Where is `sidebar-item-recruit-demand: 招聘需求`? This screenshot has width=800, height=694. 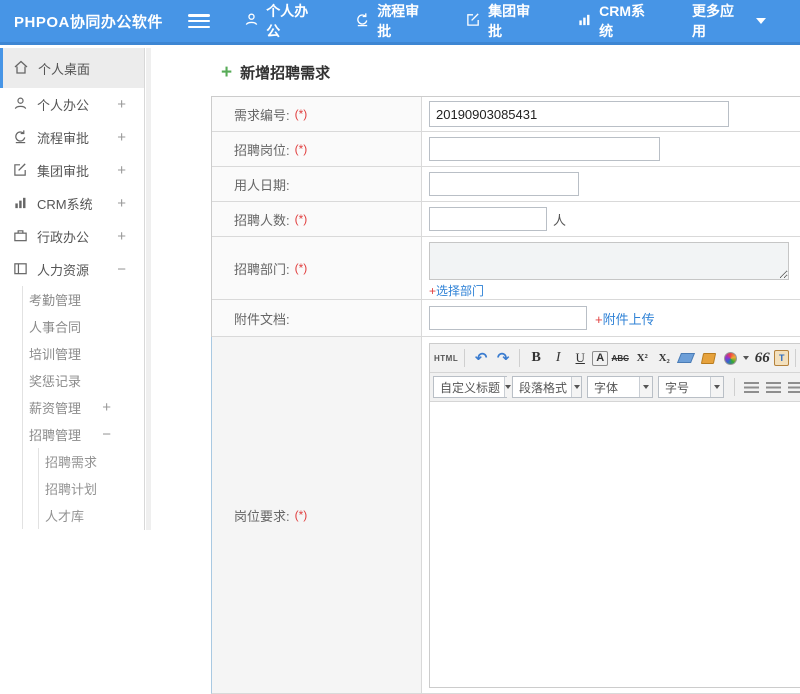
sidebar-item-recruit-demand: 招聘需求 is located at coordinates (91, 461).